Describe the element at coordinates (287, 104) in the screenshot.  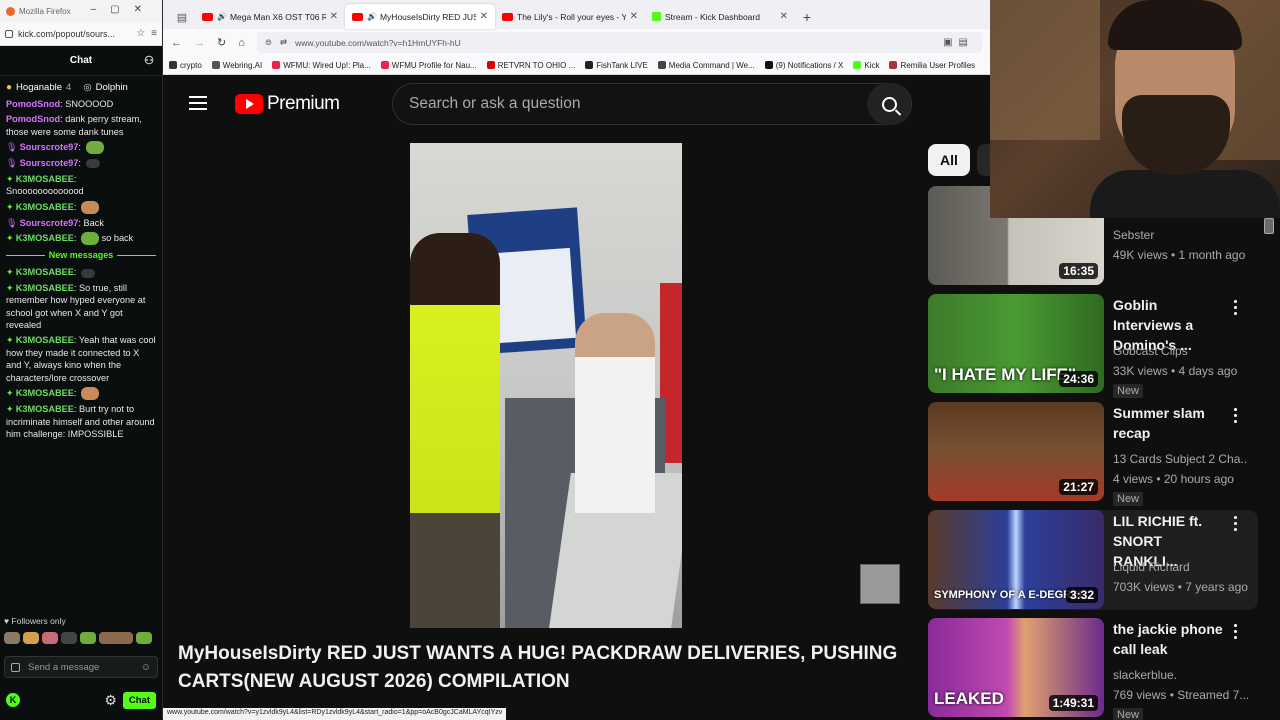
I see `youtube-premium-logo: Premium` at that location.